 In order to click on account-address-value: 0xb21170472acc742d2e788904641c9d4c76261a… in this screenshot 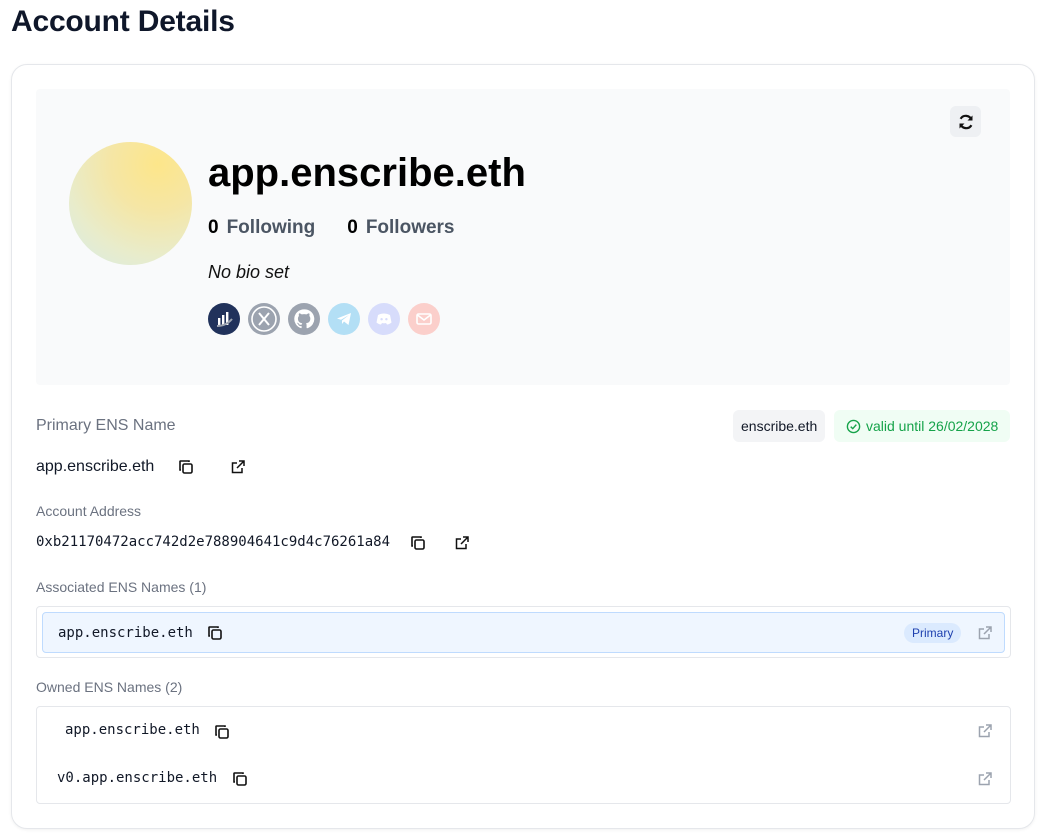, I will do `click(213, 542)`.